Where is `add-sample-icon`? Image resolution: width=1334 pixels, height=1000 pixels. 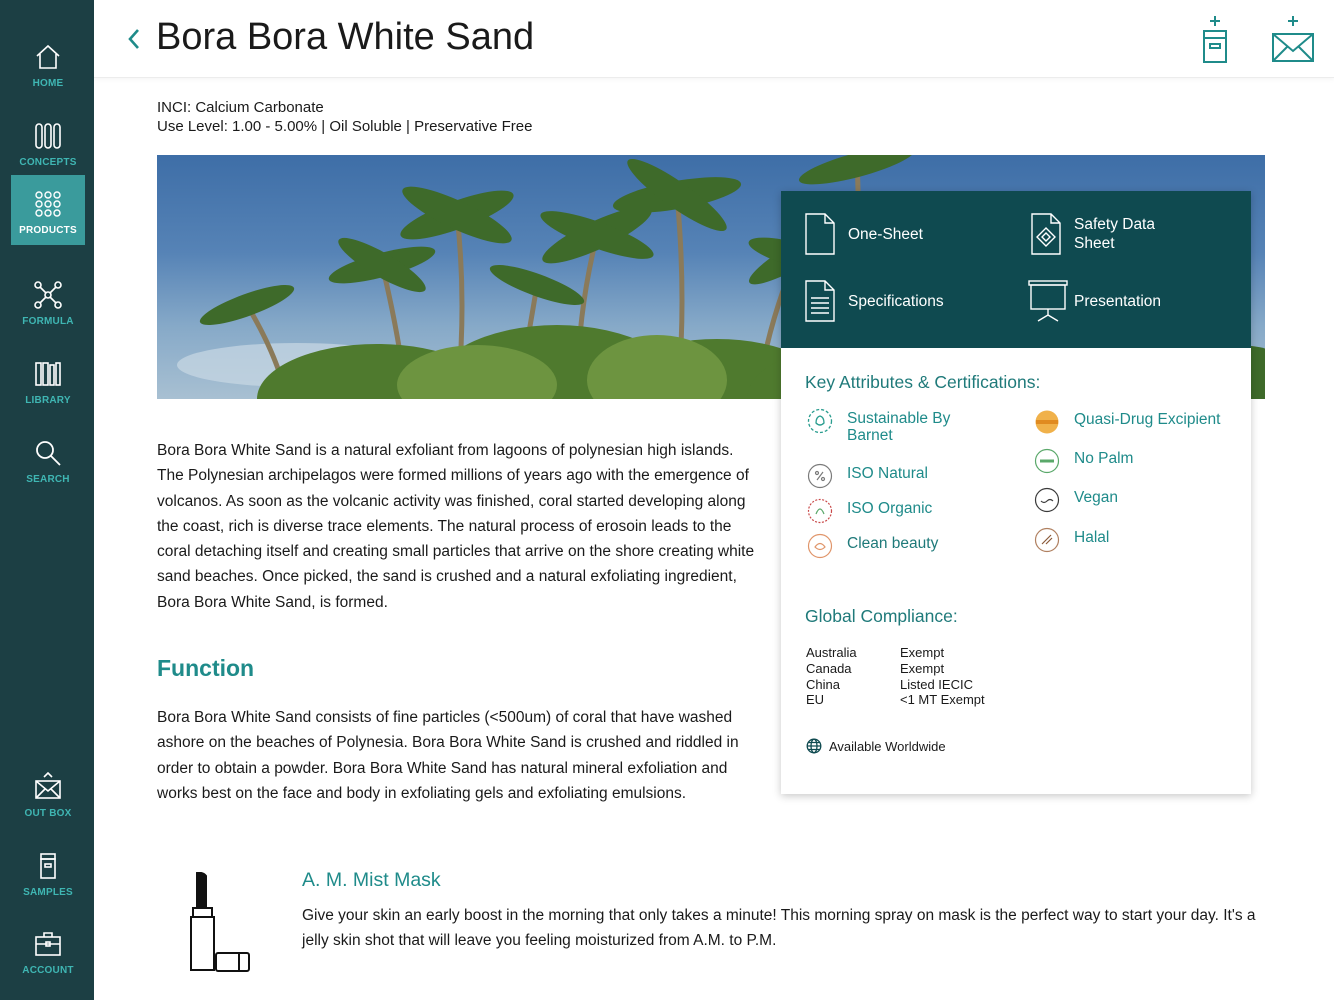 add-sample-icon is located at coordinates (1215, 39).